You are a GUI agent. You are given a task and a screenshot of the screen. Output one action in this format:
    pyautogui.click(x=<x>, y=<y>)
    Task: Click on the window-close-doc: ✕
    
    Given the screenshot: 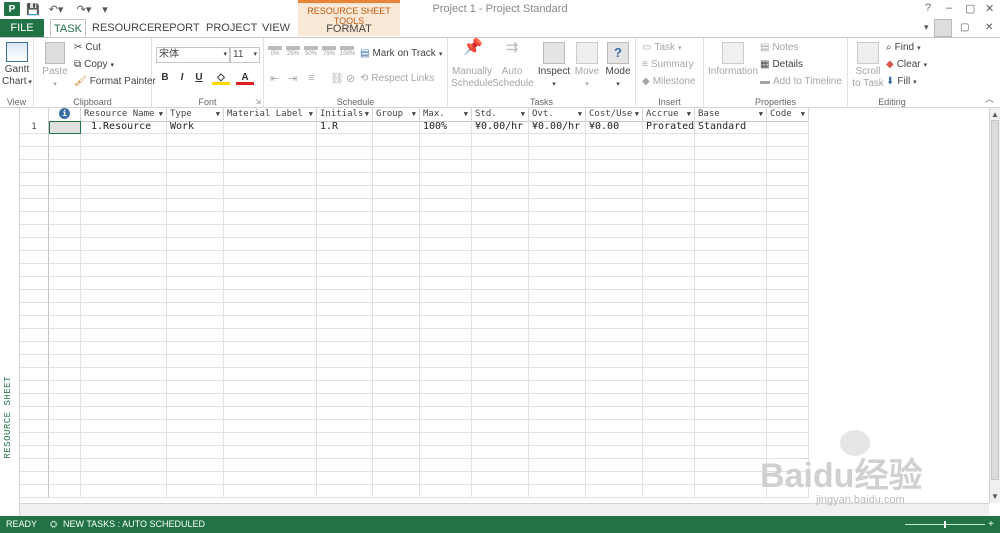 What is the action you would take?
    pyautogui.click(x=989, y=27)
    